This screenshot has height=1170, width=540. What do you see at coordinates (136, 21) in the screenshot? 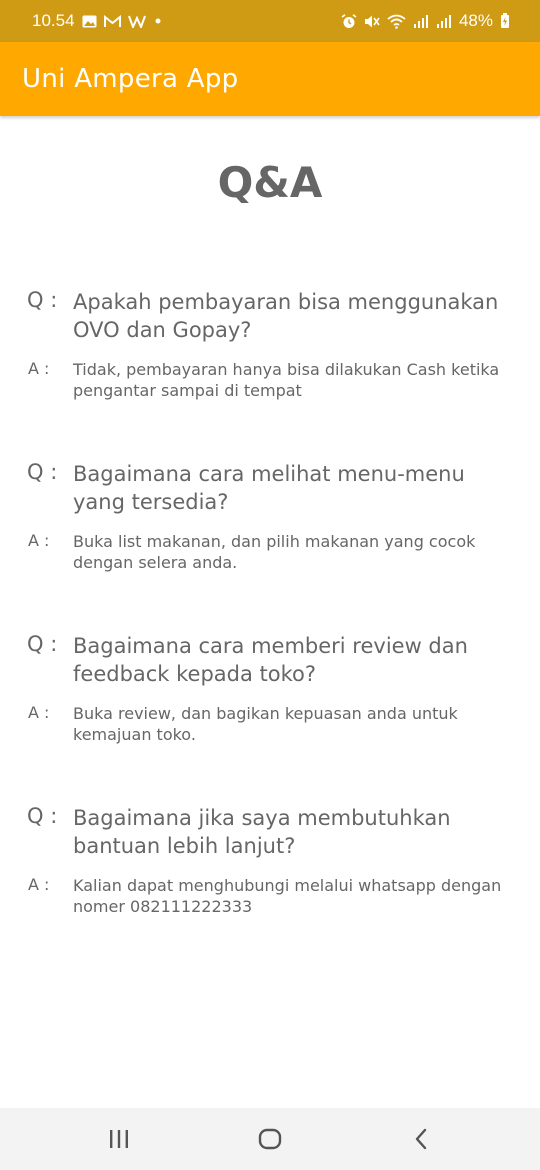
I see `w-icon` at bounding box center [136, 21].